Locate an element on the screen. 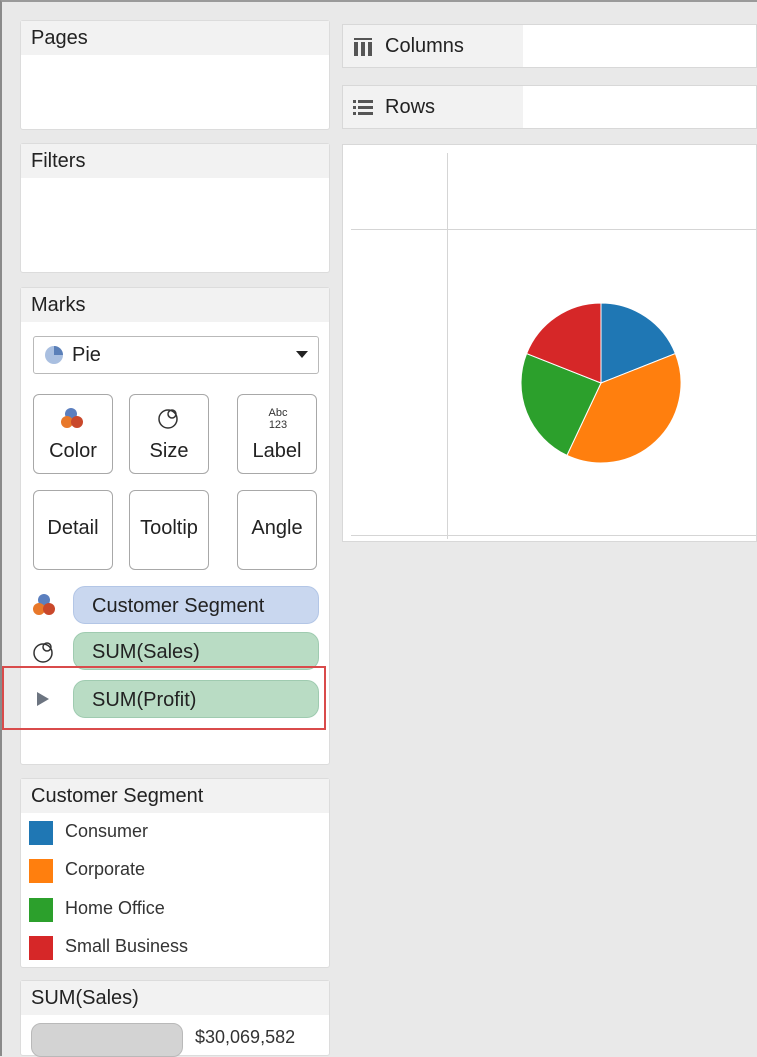 The height and width of the screenshot is (1057, 757). pages-title: Pages is located at coordinates (175, 38).